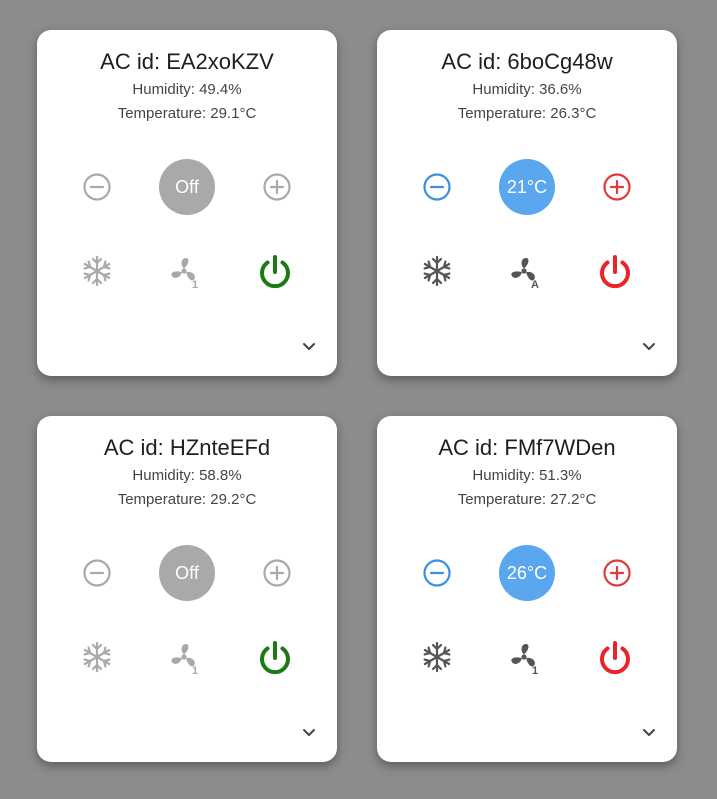 The width and height of the screenshot is (717, 799). Describe the element at coordinates (187, 447) in the screenshot. I see `ac-title: AC id: HZnteEFd` at that location.